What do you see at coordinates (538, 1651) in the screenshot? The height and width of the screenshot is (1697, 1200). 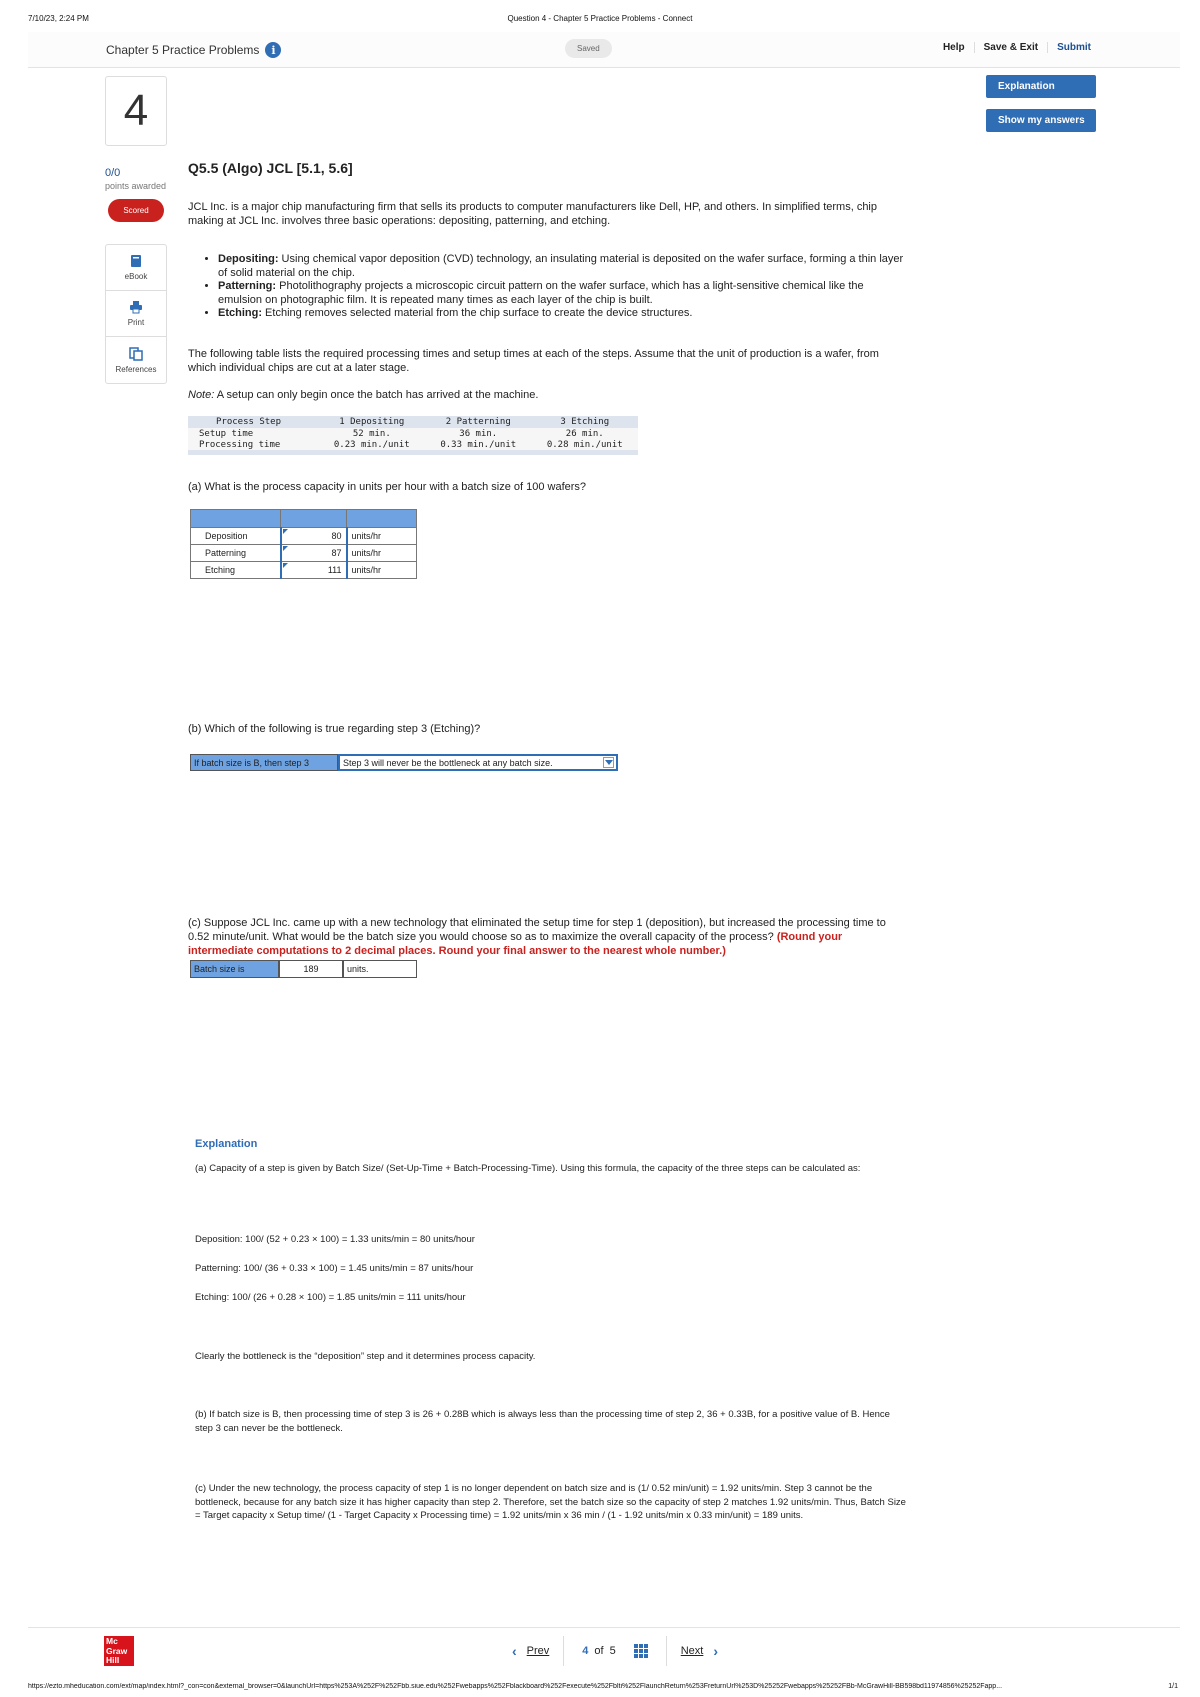 I see `prev-label: Prev` at bounding box center [538, 1651].